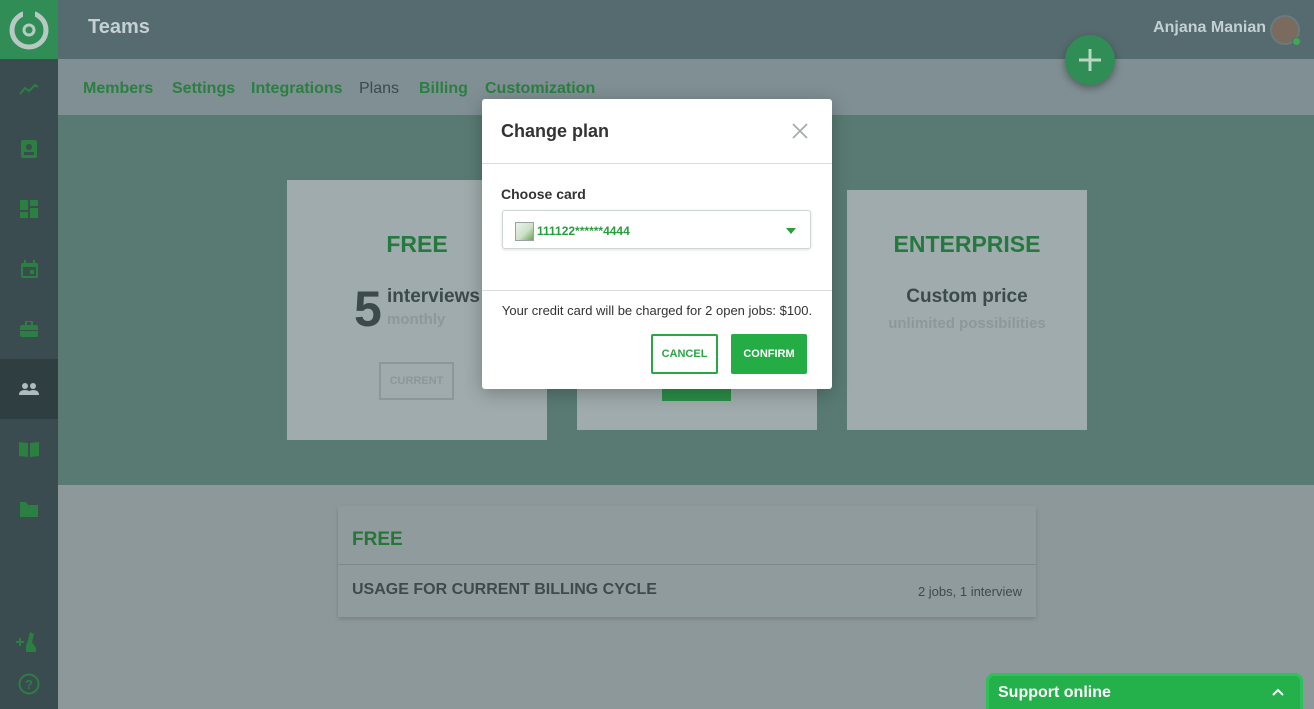 The width and height of the screenshot is (1314, 709). What do you see at coordinates (203, 89) in the screenshot?
I see `tab-settings: Settings` at bounding box center [203, 89].